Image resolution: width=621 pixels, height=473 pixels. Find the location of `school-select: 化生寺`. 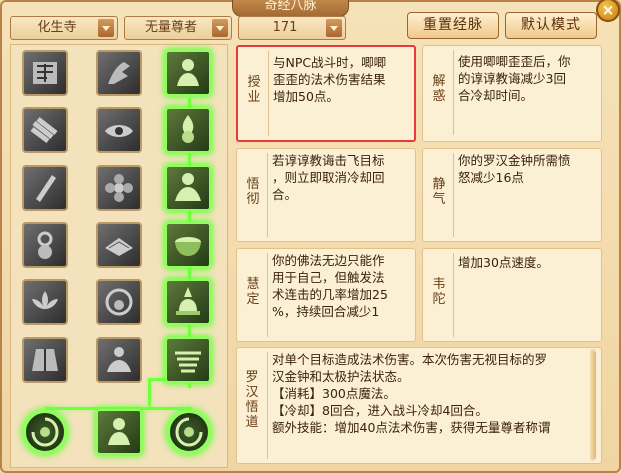

school-select: 化生寺 is located at coordinates (64, 28).